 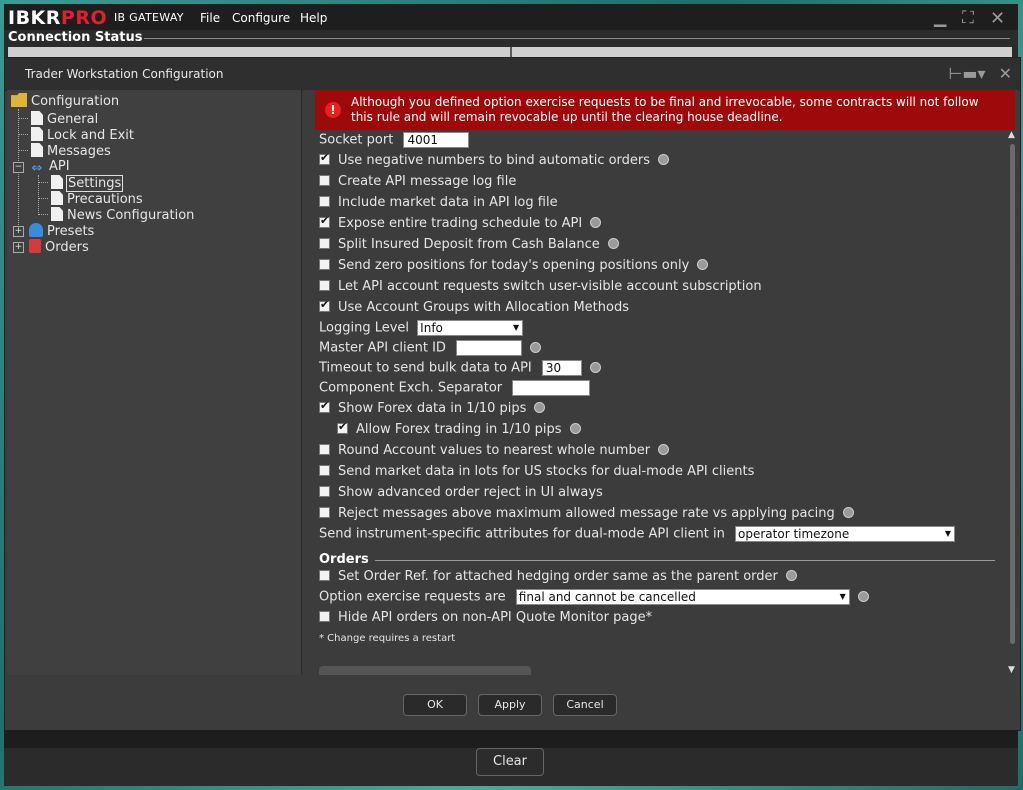 I want to click on maximize-icon: ⛶, so click(x=968, y=18).